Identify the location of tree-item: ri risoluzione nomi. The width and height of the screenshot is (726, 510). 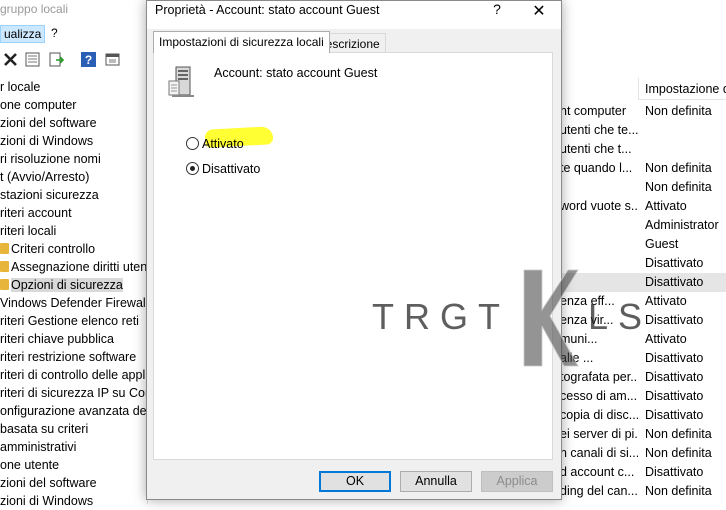
(50, 159).